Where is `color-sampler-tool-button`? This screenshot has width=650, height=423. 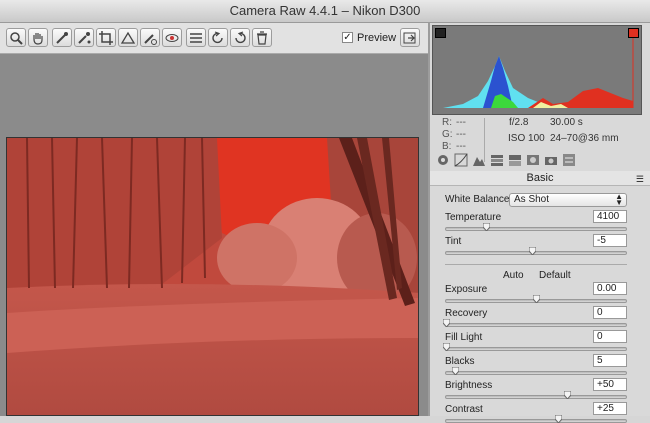
color-sampler-tool-button is located at coordinates (84, 37).